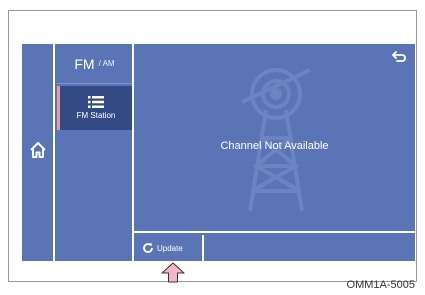 The image size is (425, 295). I want to click on bottom-bar: Update, so click(274, 248).